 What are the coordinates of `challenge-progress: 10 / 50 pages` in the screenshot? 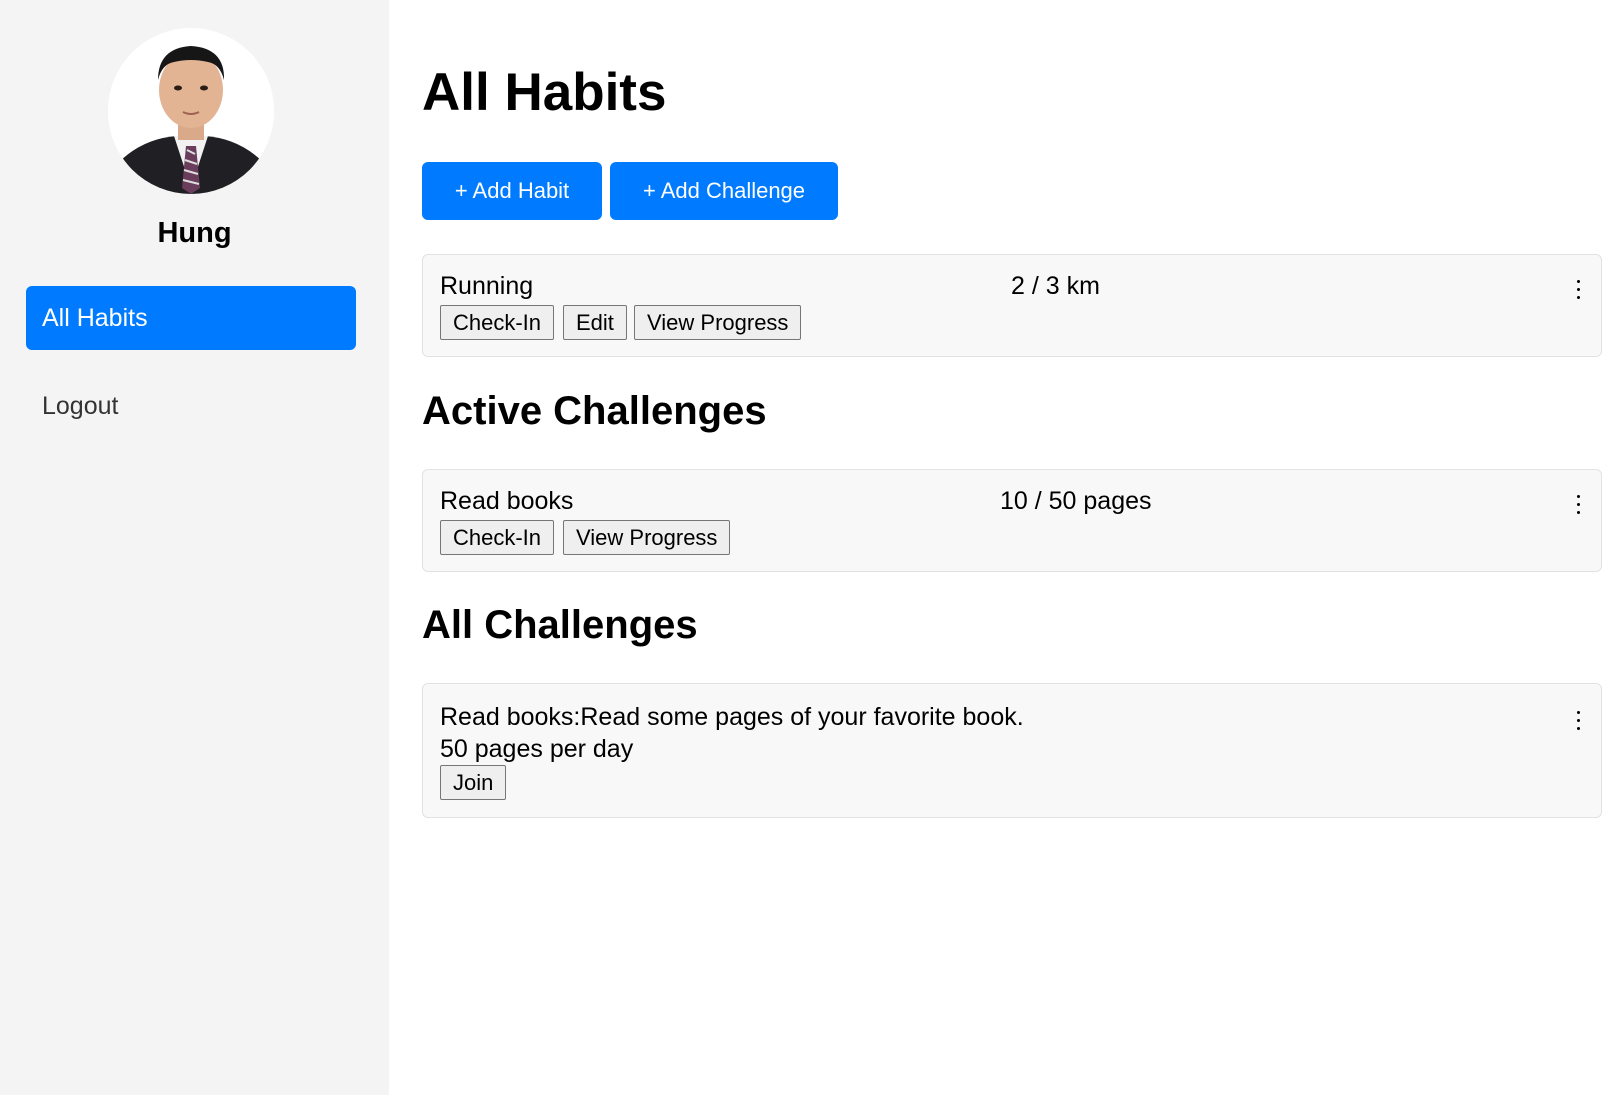 It's located at (1076, 501).